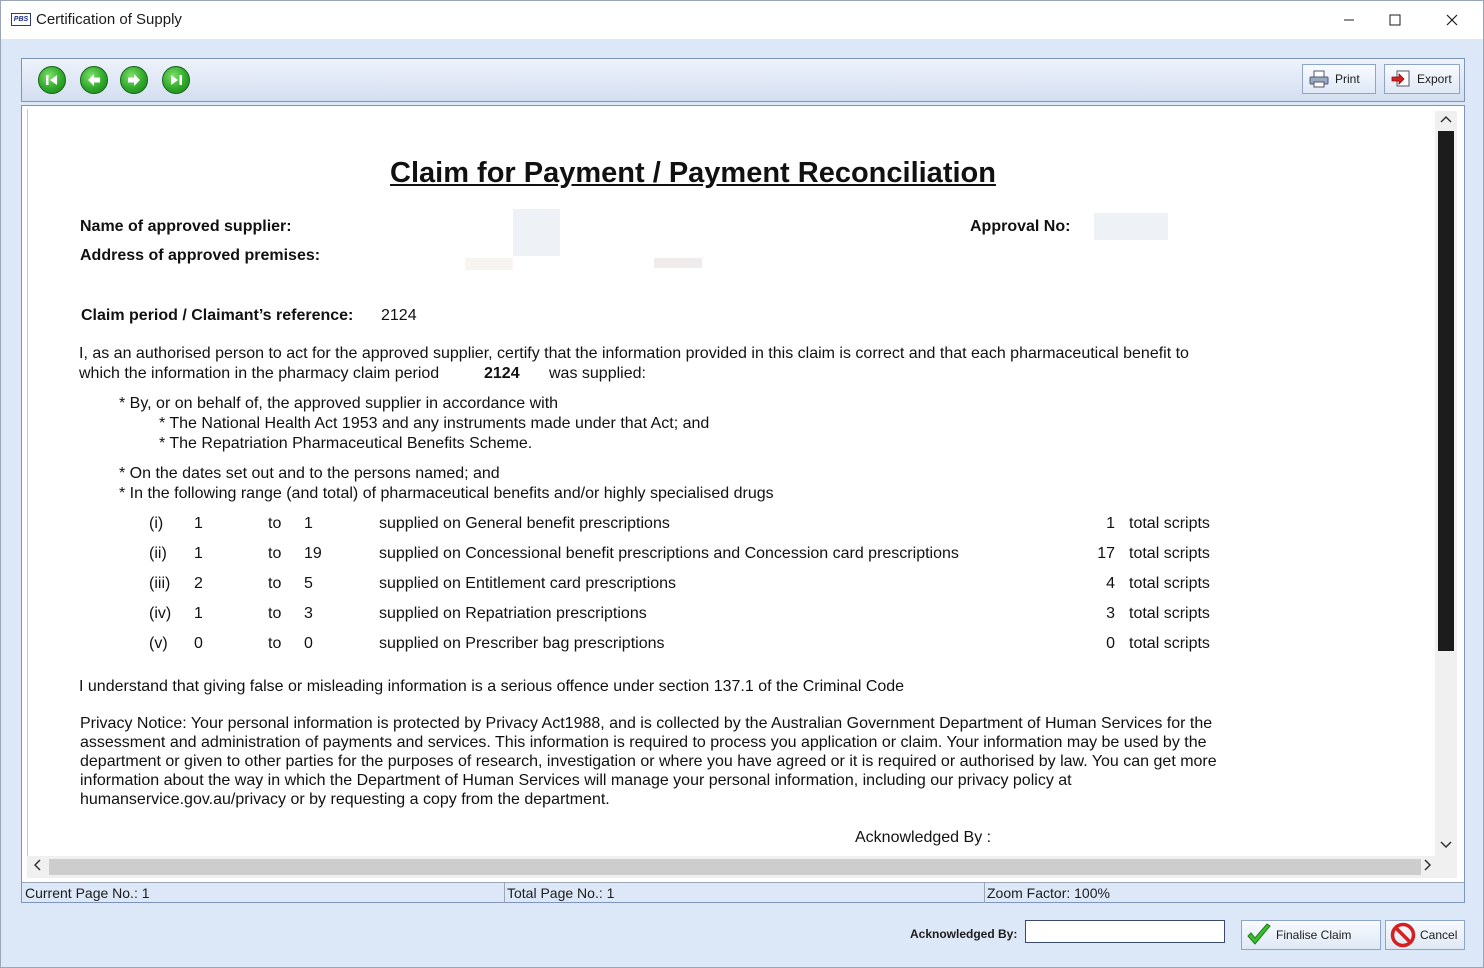  Describe the element at coordinates (217, 315) in the screenshot. I see `claim-period-label: Claim period / Claimant’s reference:` at that location.